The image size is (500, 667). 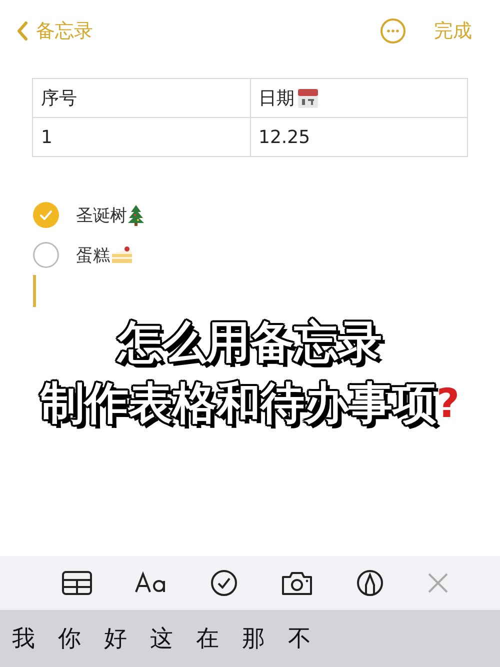 What do you see at coordinates (161, 638) in the screenshot?
I see `candidate-key: 这` at bounding box center [161, 638].